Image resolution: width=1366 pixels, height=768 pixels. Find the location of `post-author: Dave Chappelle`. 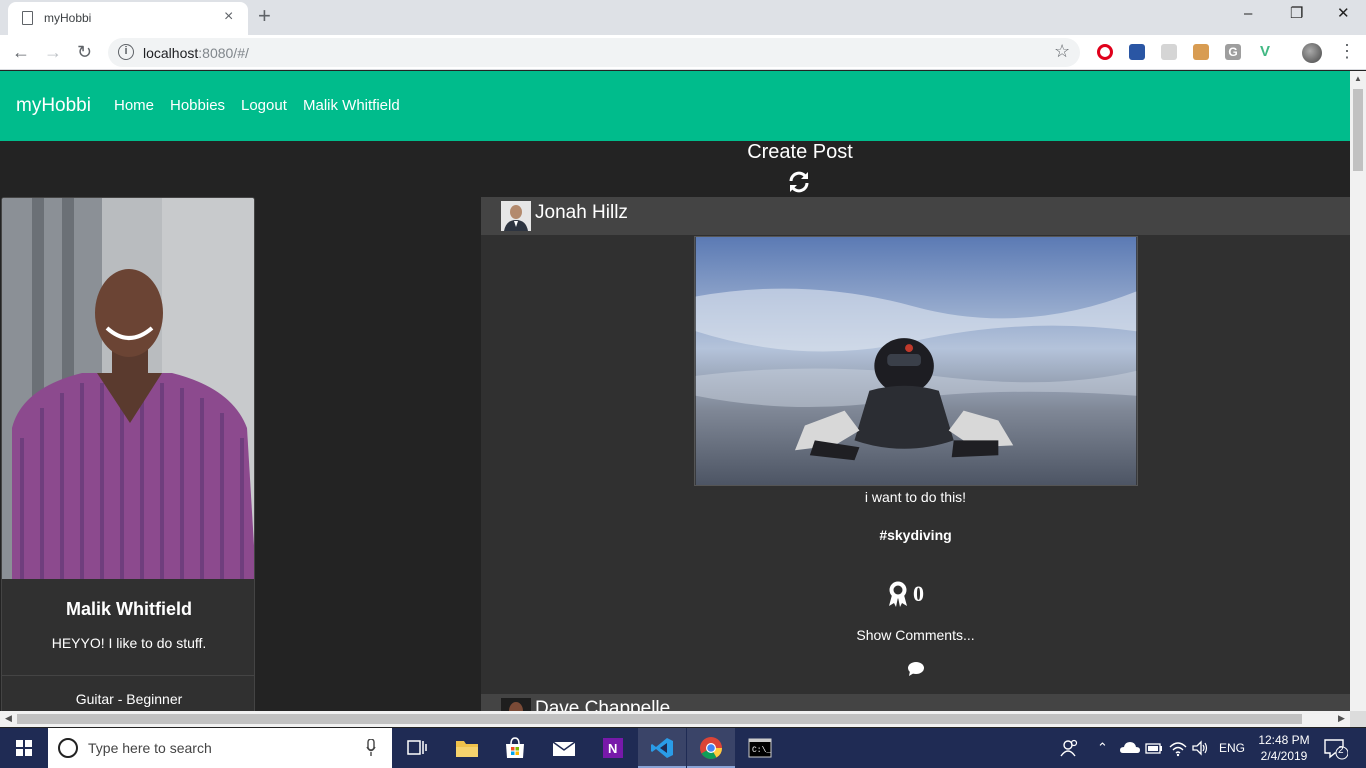

post-author: Dave Chappelle is located at coordinates (602, 704).